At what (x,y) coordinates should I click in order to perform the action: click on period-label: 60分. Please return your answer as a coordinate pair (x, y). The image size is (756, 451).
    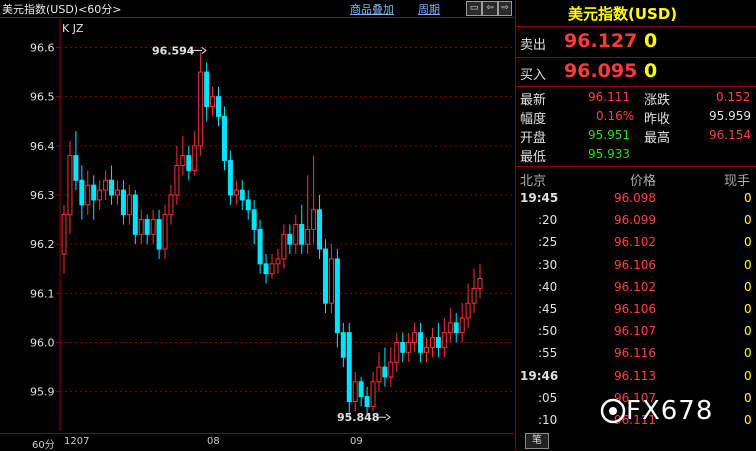
    Looking at the image, I should click on (43, 445).